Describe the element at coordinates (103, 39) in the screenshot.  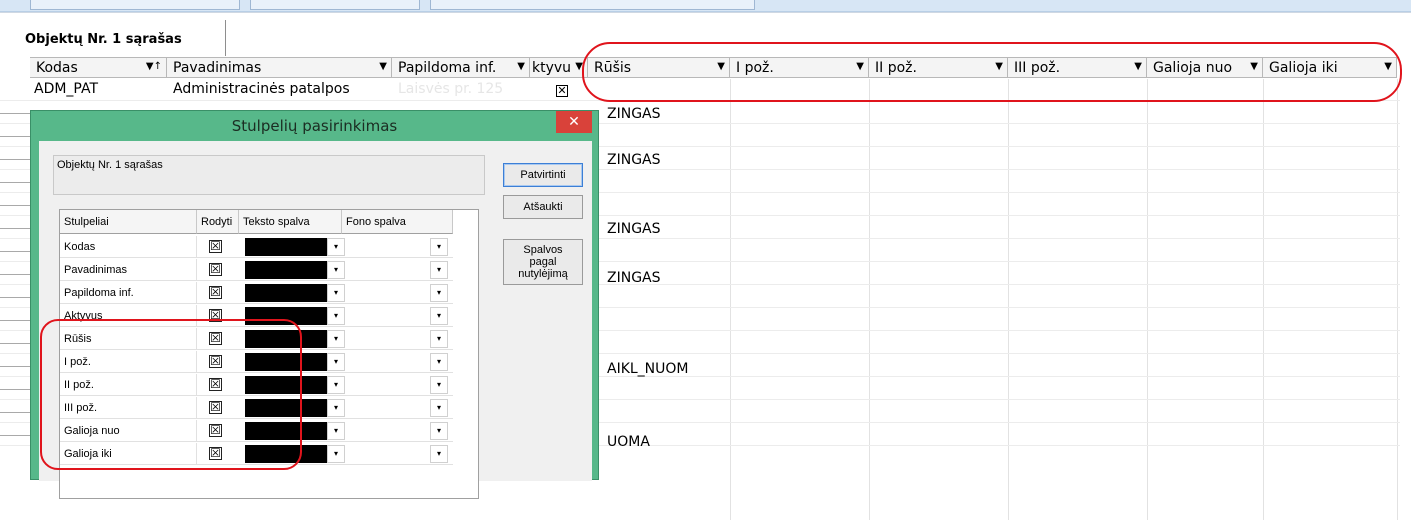
I see `list-title: Objektų Nr. 1 sąrašas` at that location.